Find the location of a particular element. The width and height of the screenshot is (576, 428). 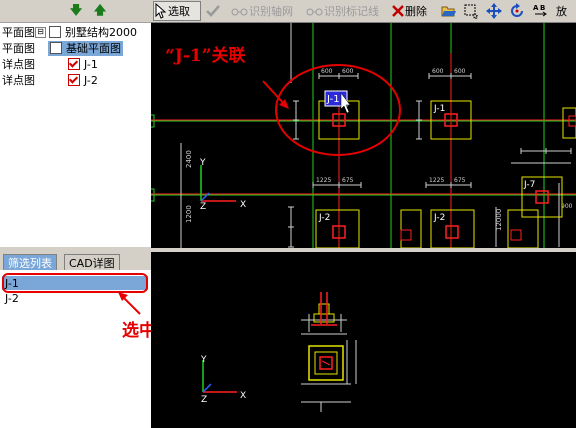

tree-row-structure-plan: 平面图 ⊟ 别墅结构2000 is located at coordinates (75, 32).